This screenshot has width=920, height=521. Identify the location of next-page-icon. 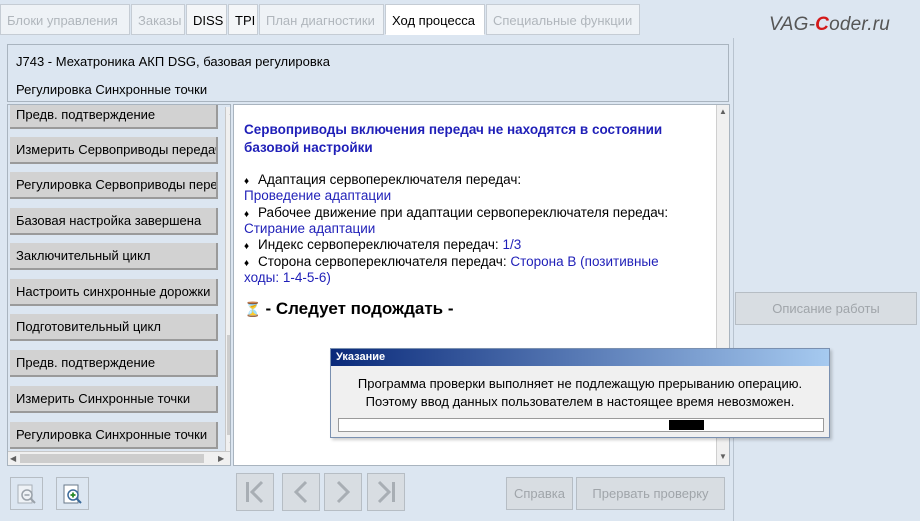
(343, 492).